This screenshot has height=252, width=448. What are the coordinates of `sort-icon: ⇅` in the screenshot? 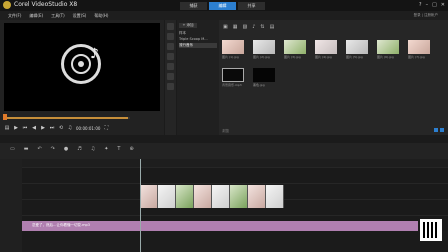 It's located at (262, 27).